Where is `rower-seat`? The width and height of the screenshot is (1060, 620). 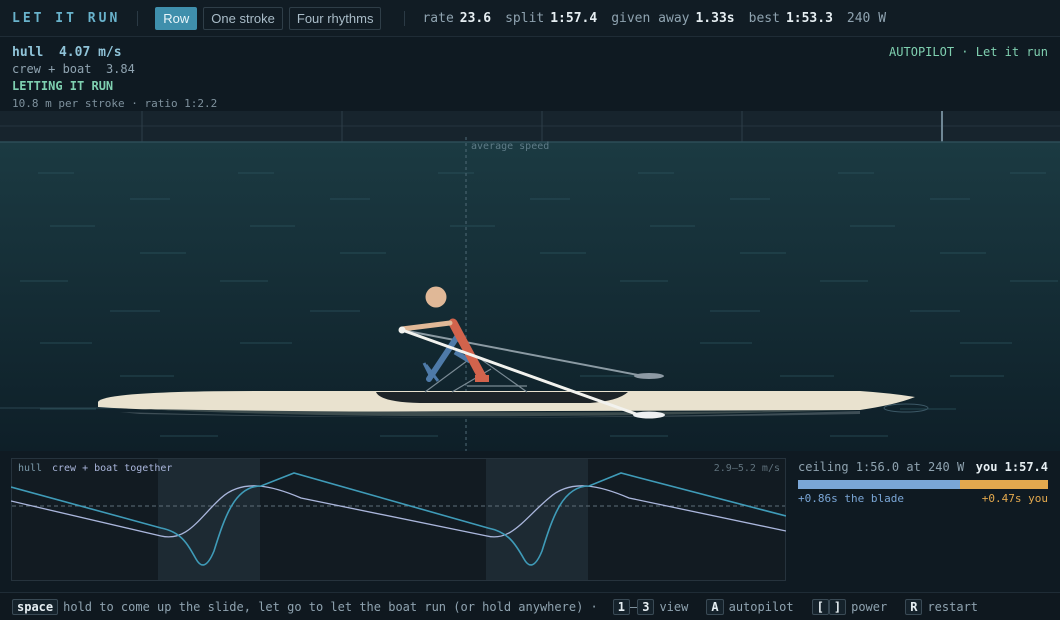 rower-seat is located at coordinates (482, 378).